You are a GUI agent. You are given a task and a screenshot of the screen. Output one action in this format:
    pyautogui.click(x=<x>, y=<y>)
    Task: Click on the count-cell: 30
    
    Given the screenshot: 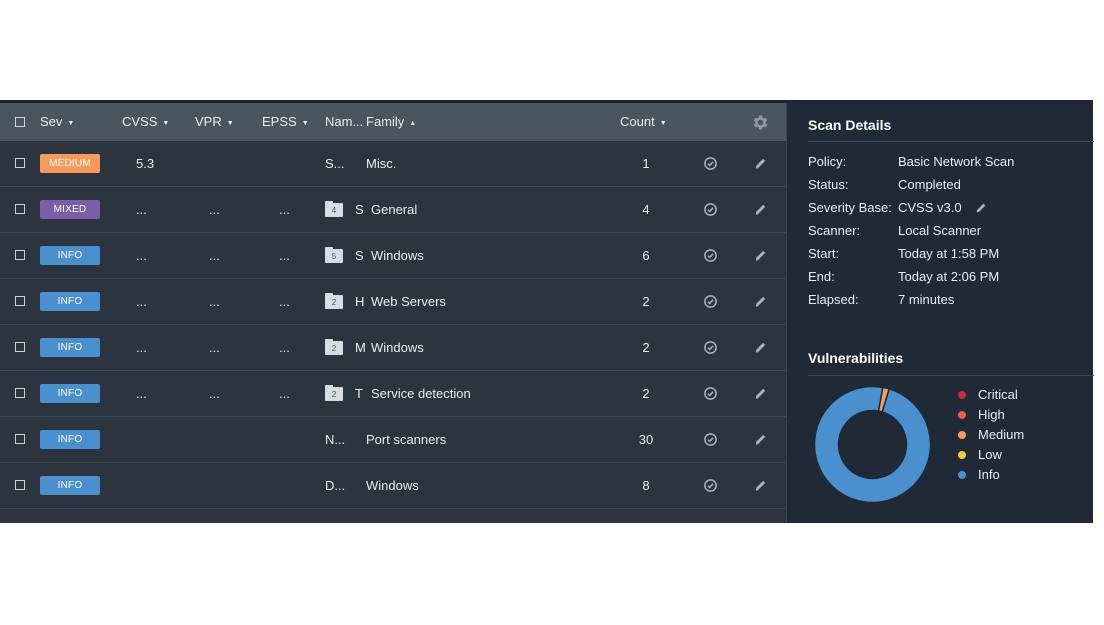 What is the action you would take?
    pyautogui.click(x=646, y=439)
    